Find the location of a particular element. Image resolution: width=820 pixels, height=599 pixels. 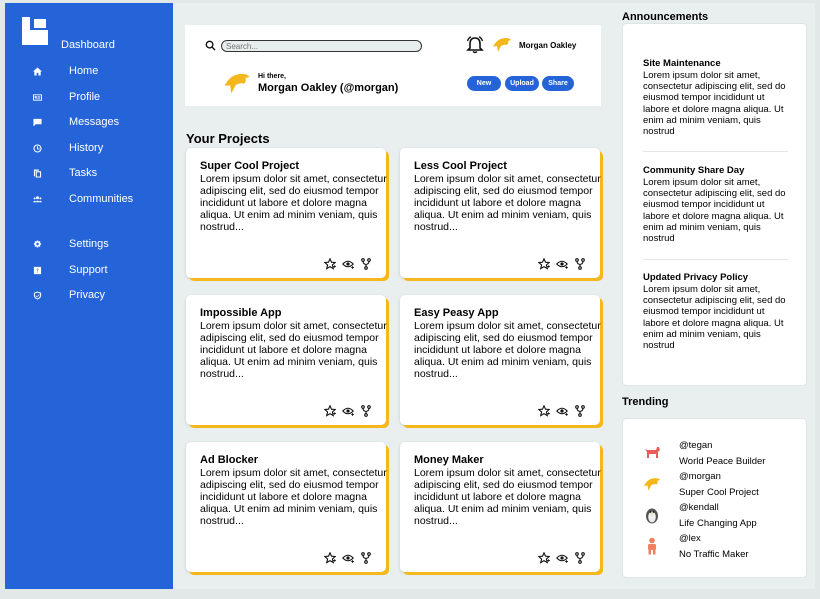

new-button: New is located at coordinates (484, 83).